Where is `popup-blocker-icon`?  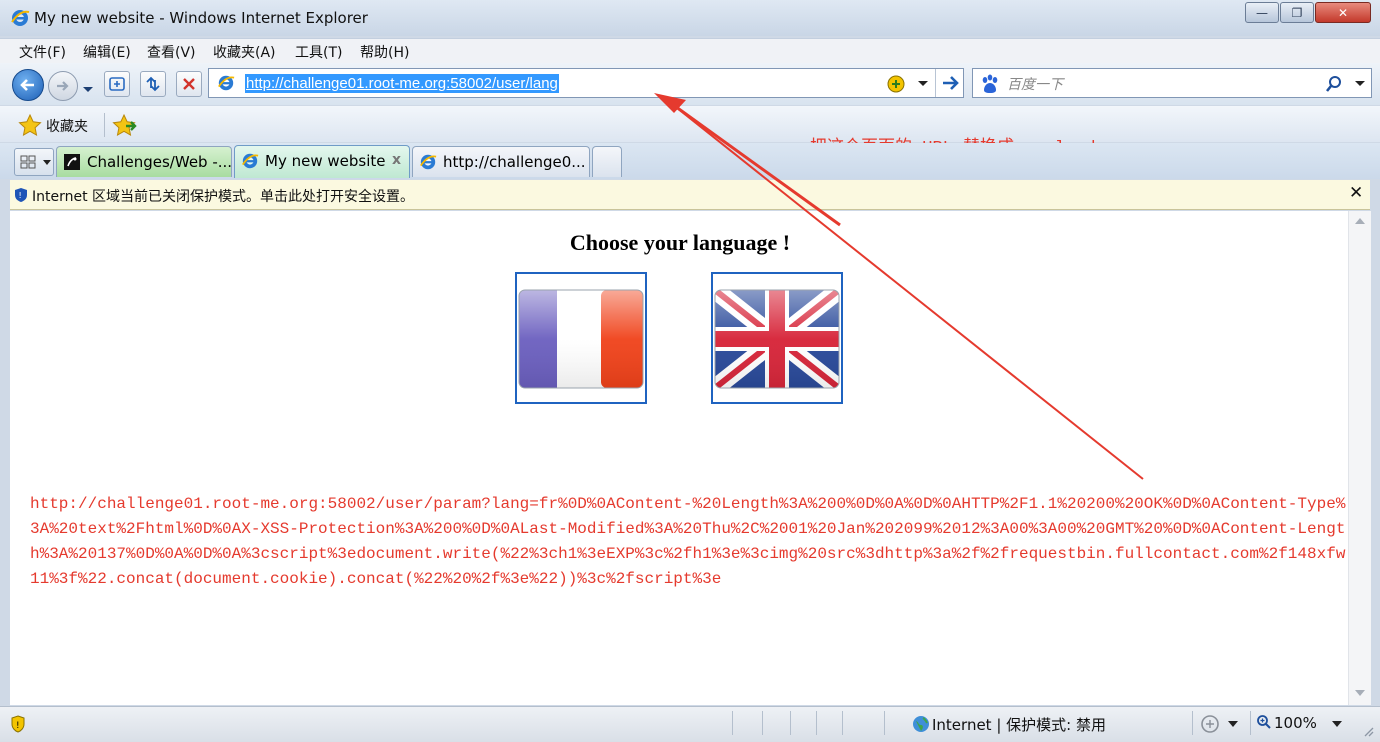 popup-blocker-icon is located at coordinates (1210, 724).